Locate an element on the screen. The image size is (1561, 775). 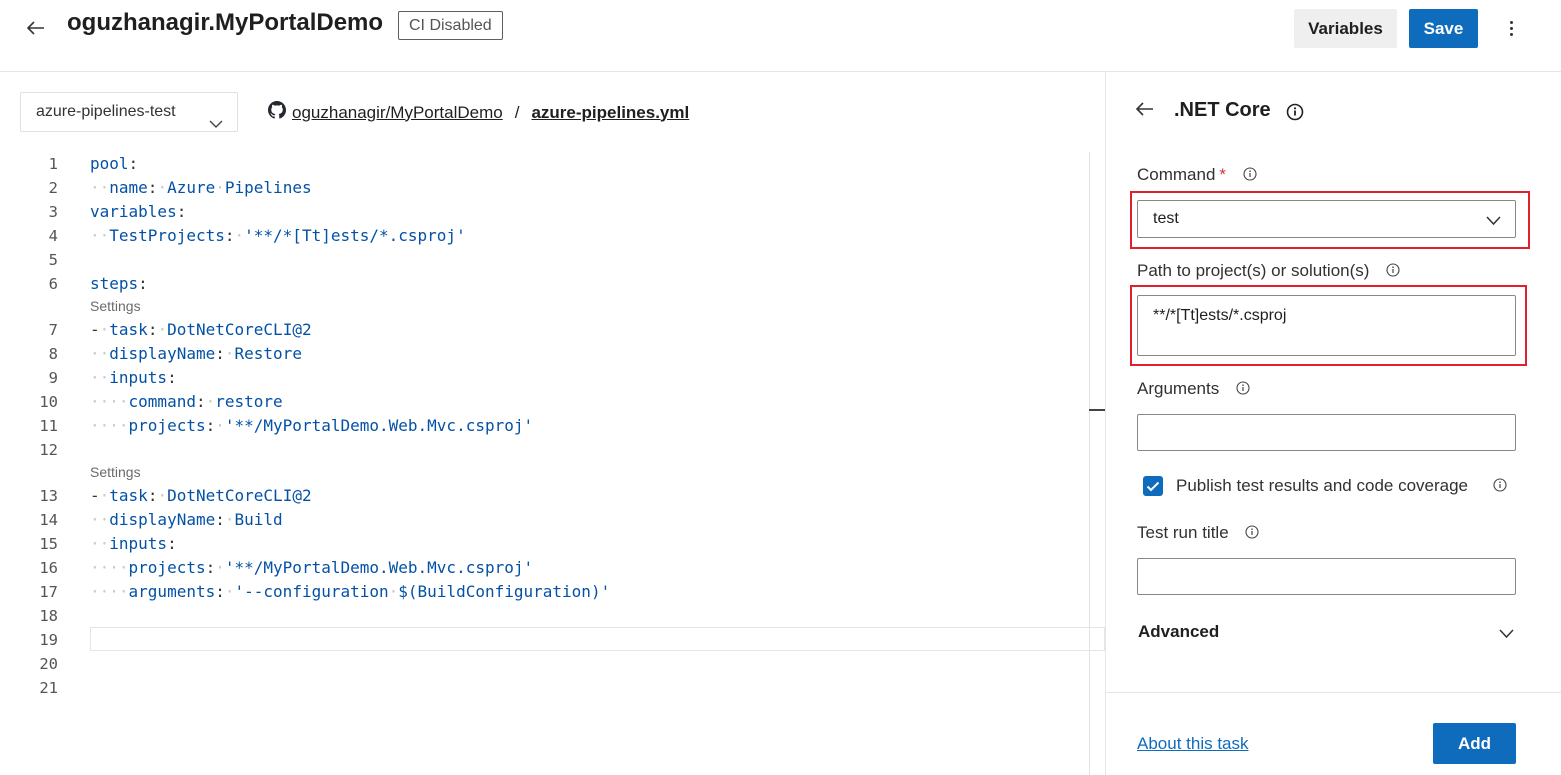
code-line: 13 -·task:·DotNetCoreCLI@2 is located at coordinates (175, 495).